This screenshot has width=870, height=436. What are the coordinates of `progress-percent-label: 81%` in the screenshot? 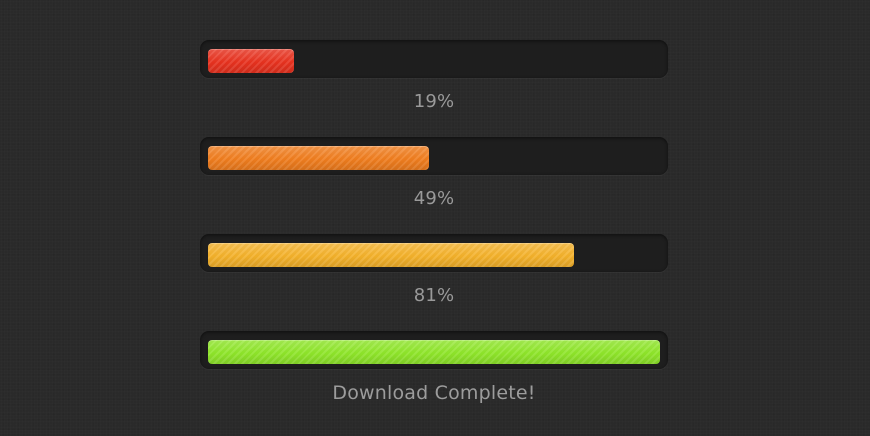 It's located at (434, 295).